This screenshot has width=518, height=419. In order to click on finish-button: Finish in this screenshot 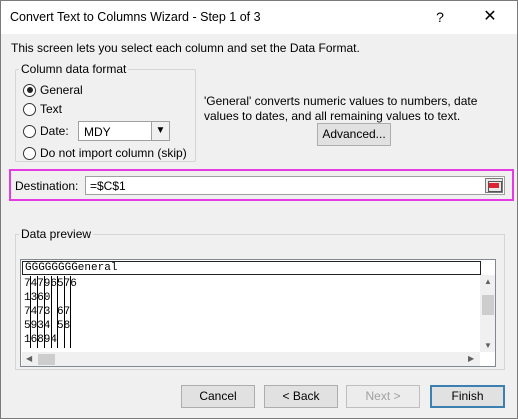, I will do `click(467, 396)`.